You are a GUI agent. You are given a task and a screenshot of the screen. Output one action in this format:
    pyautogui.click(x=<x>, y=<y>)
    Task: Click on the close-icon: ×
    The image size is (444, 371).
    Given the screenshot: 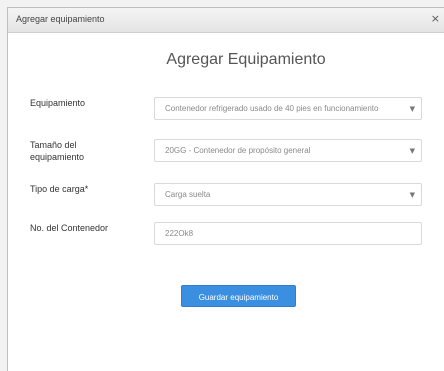 What is the action you would take?
    pyautogui.click(x=435, y=19)
    